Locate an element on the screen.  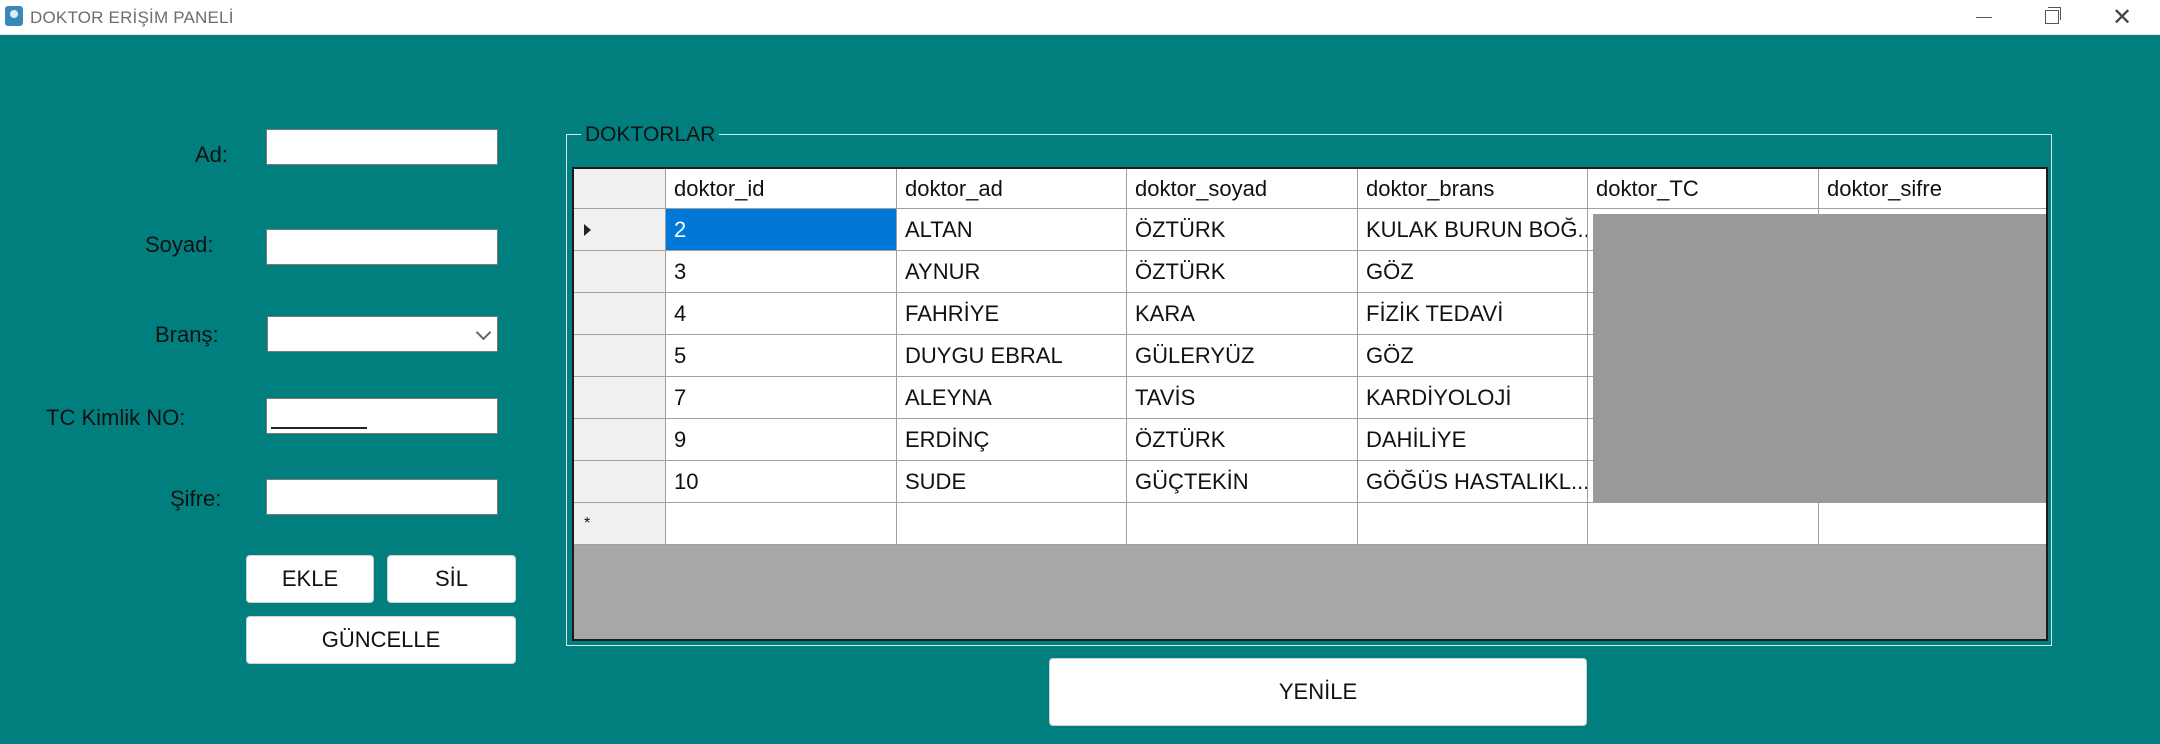
column-header: doktor_TC is located at coordinates (1703, 189).